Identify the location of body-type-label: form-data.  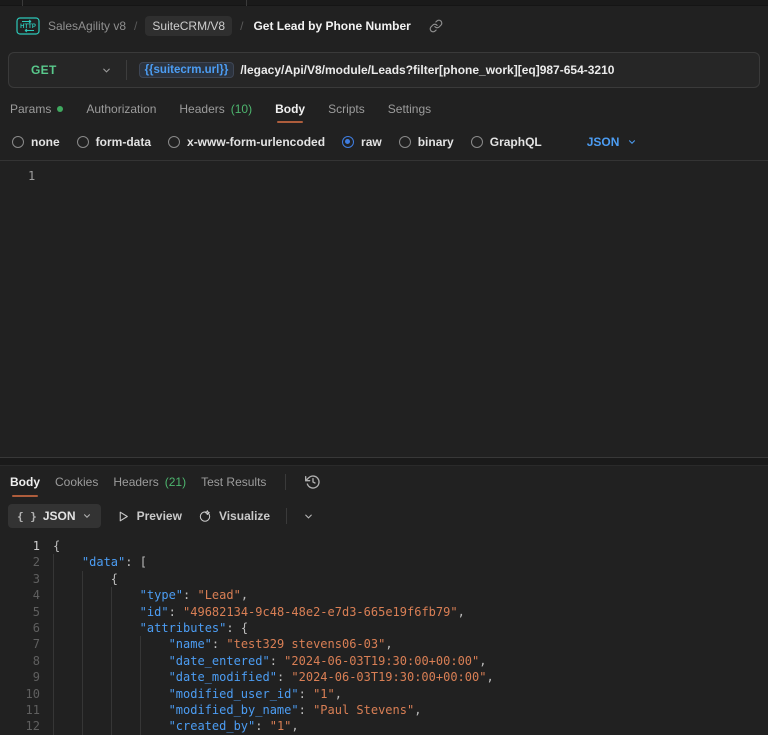
(123, 142).